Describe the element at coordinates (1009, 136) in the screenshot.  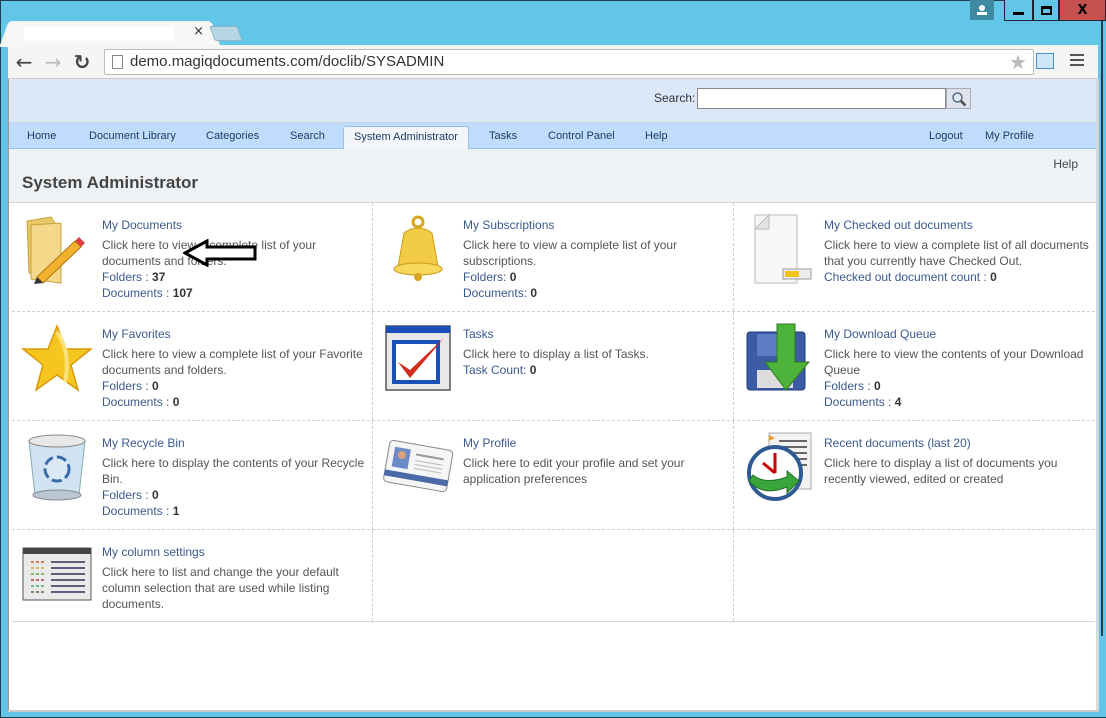
I see `nav-my-profile: My Profile` at that location.